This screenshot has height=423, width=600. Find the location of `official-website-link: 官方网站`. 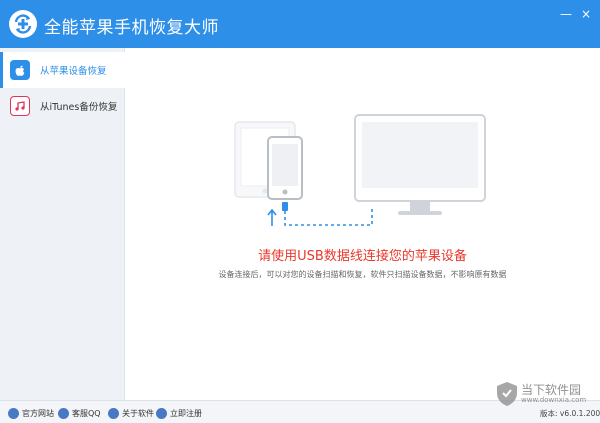

official-website-link: 官方网站 is located at coordinates (31, 413).